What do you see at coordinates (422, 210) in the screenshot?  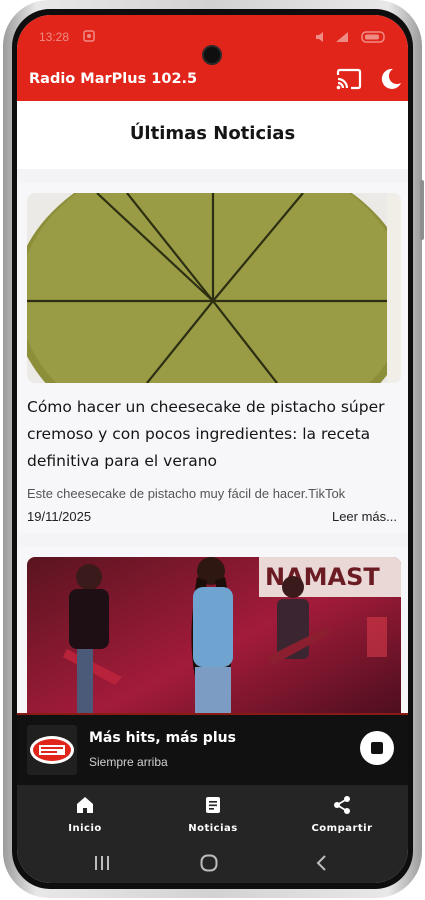 I see `power-button` at bounding box center [422, 210].